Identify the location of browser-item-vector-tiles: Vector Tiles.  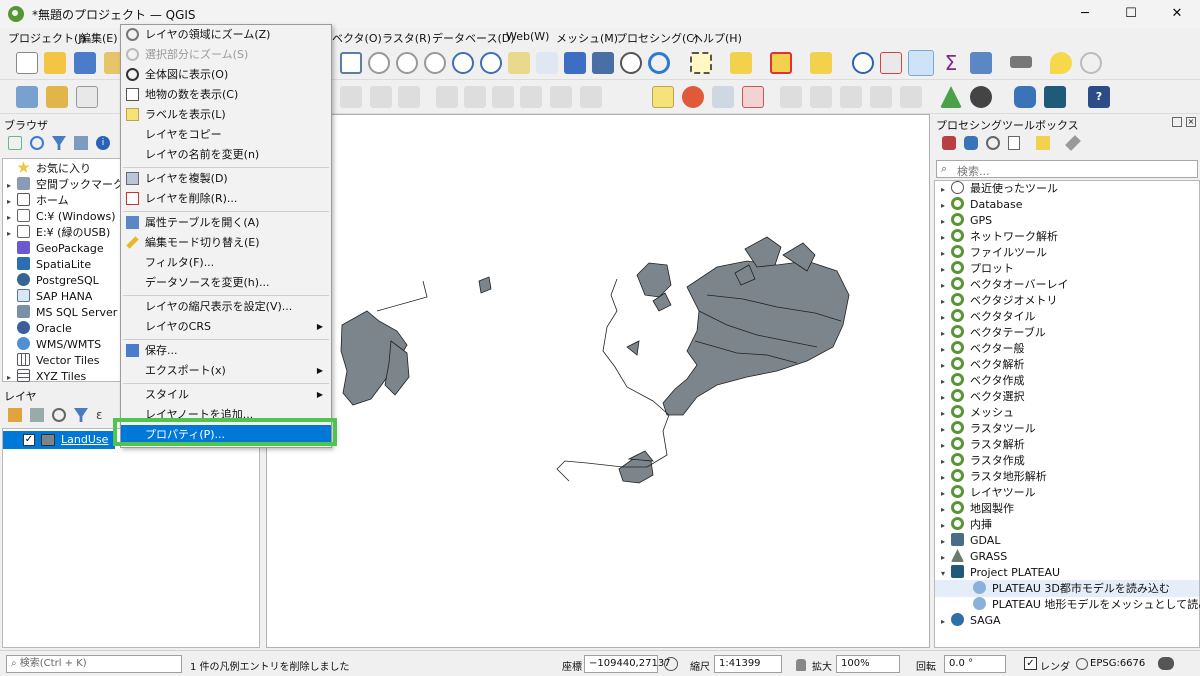
(53, 361).